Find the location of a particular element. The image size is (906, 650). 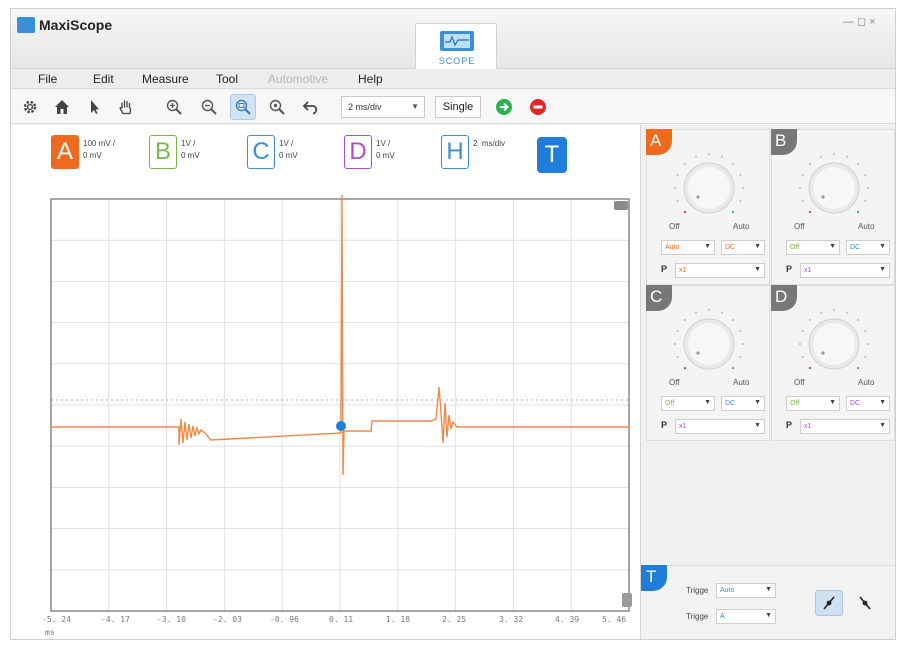

scope-tab-label: SCOPE is located at coordinates (457, 61).